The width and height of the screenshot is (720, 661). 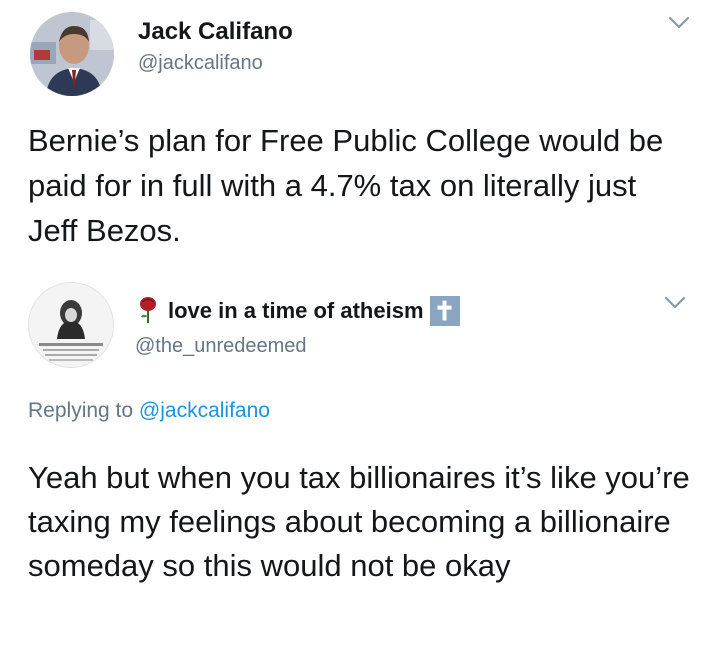 I want to click on replying-to: Replying to @jackcalifano, so click(x=149, y=411).